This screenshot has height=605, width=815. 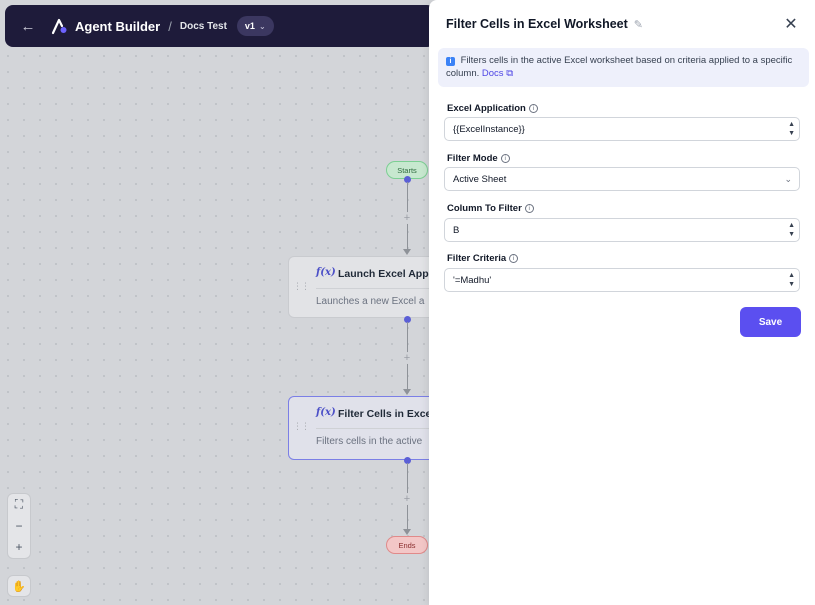 I want to click on field-label-filter-criteria: Filter Criteria i, so click(x=483, y=258).